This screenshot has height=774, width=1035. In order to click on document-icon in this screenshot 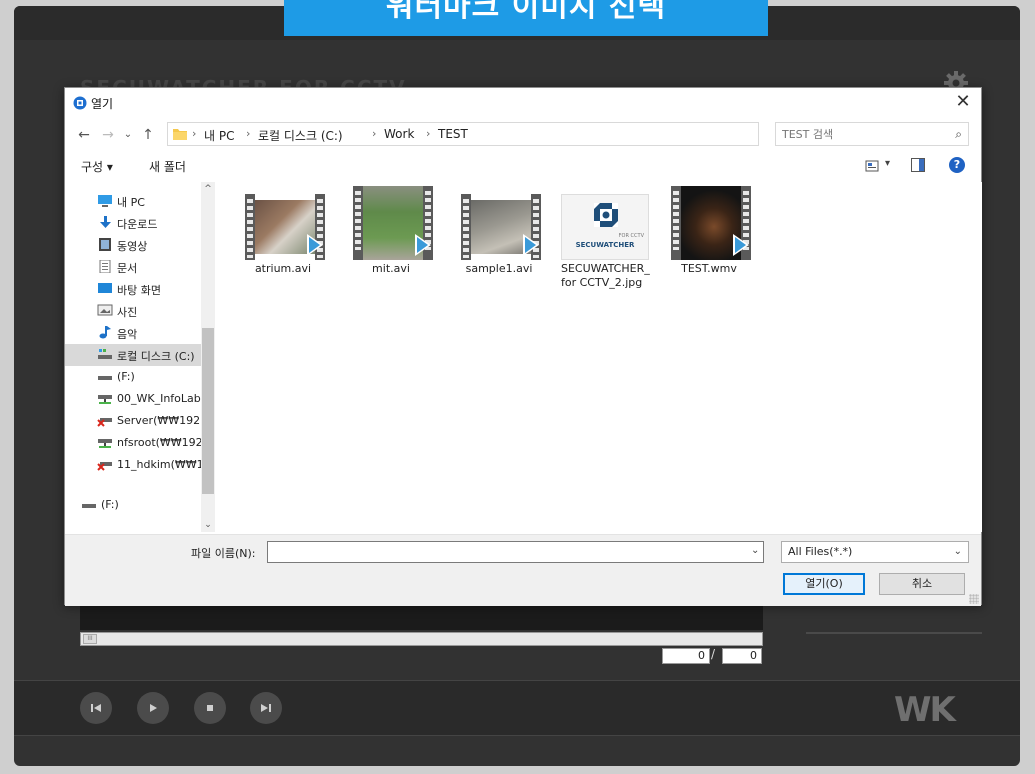, I will do `click(105, 266)`.